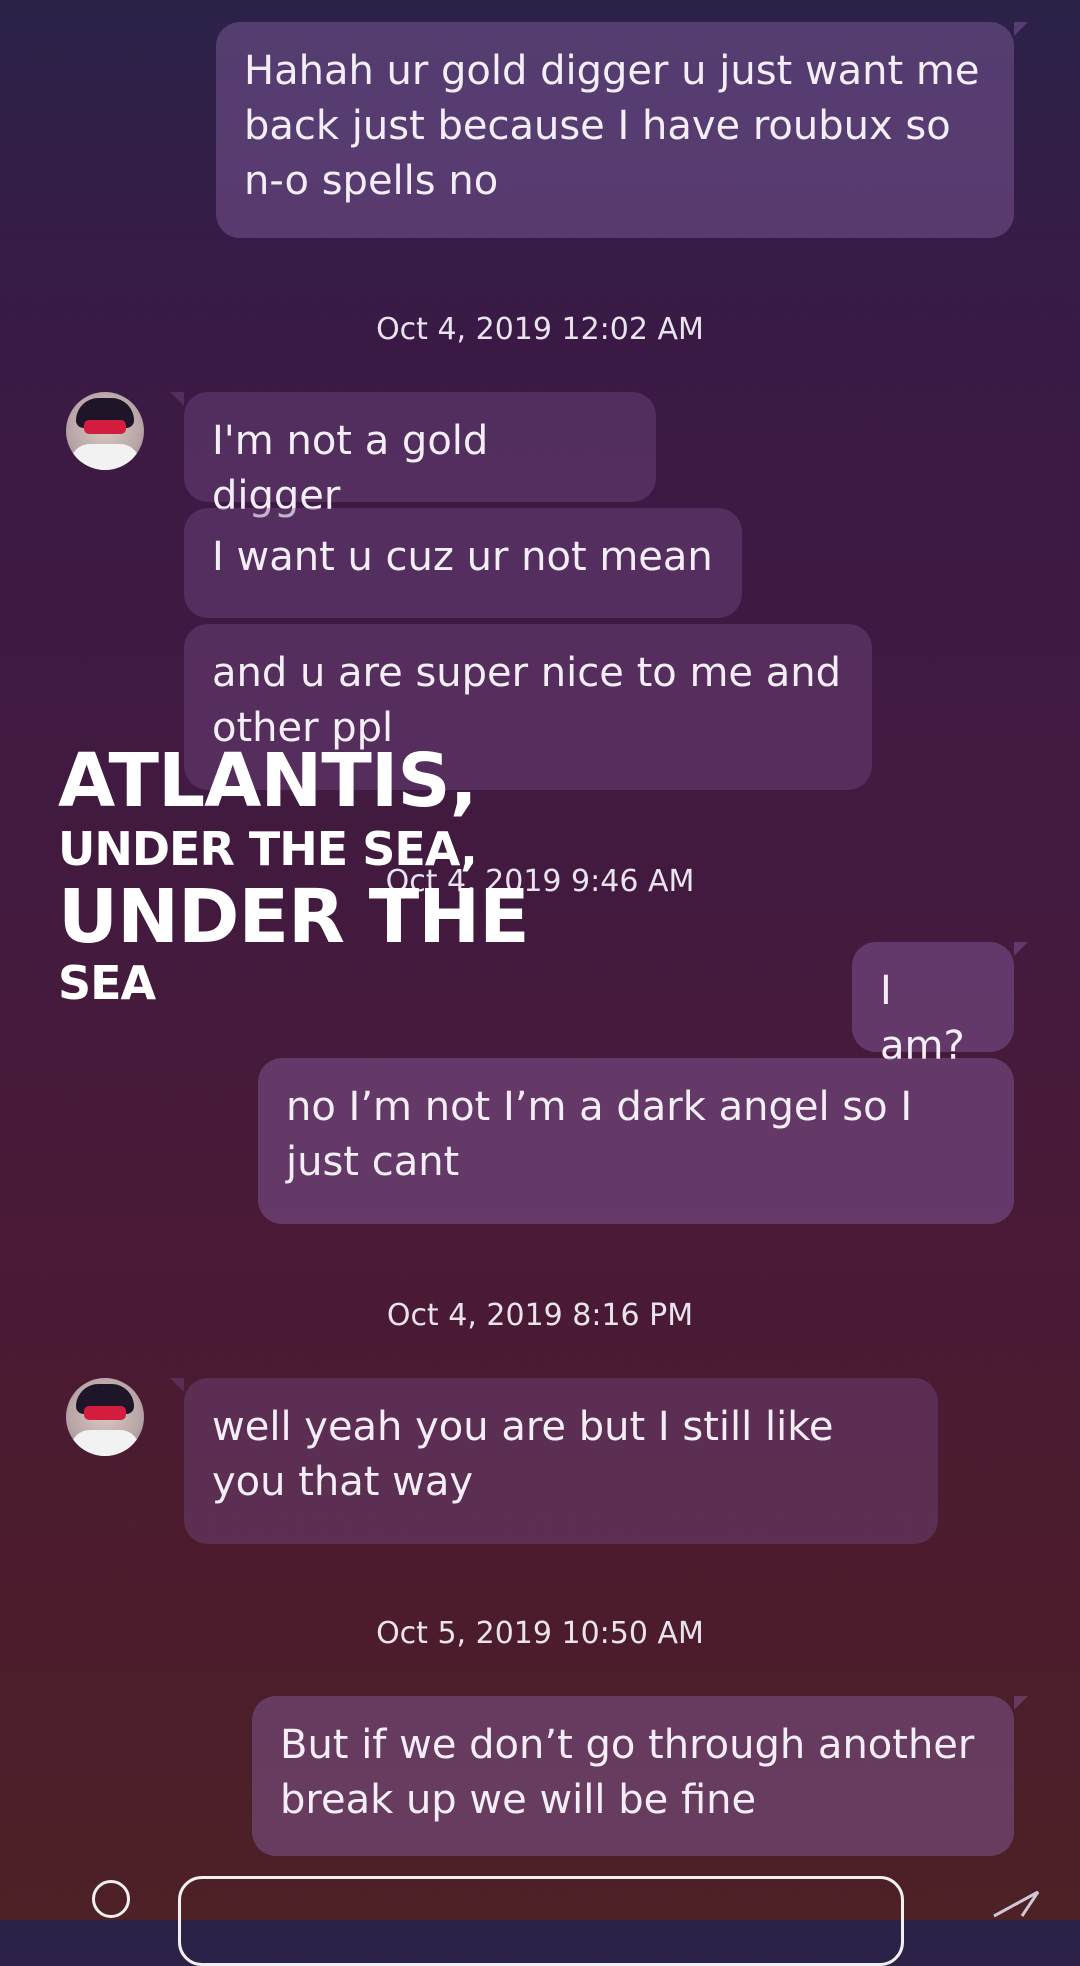 Image resolution: width=1080 pixels, height=1966 pixels. I want to click on overlay-title-line4: SEA, so click(107, 983).